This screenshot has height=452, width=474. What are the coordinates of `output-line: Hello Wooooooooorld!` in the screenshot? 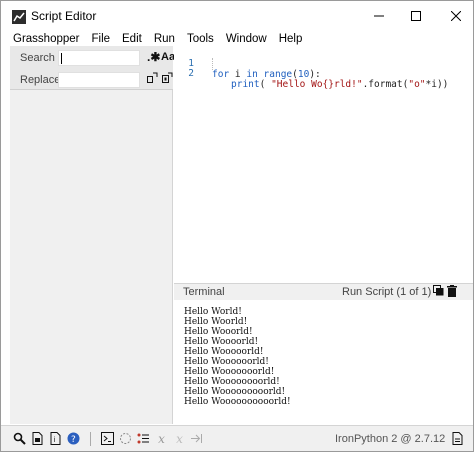 It's located at (235, 392).